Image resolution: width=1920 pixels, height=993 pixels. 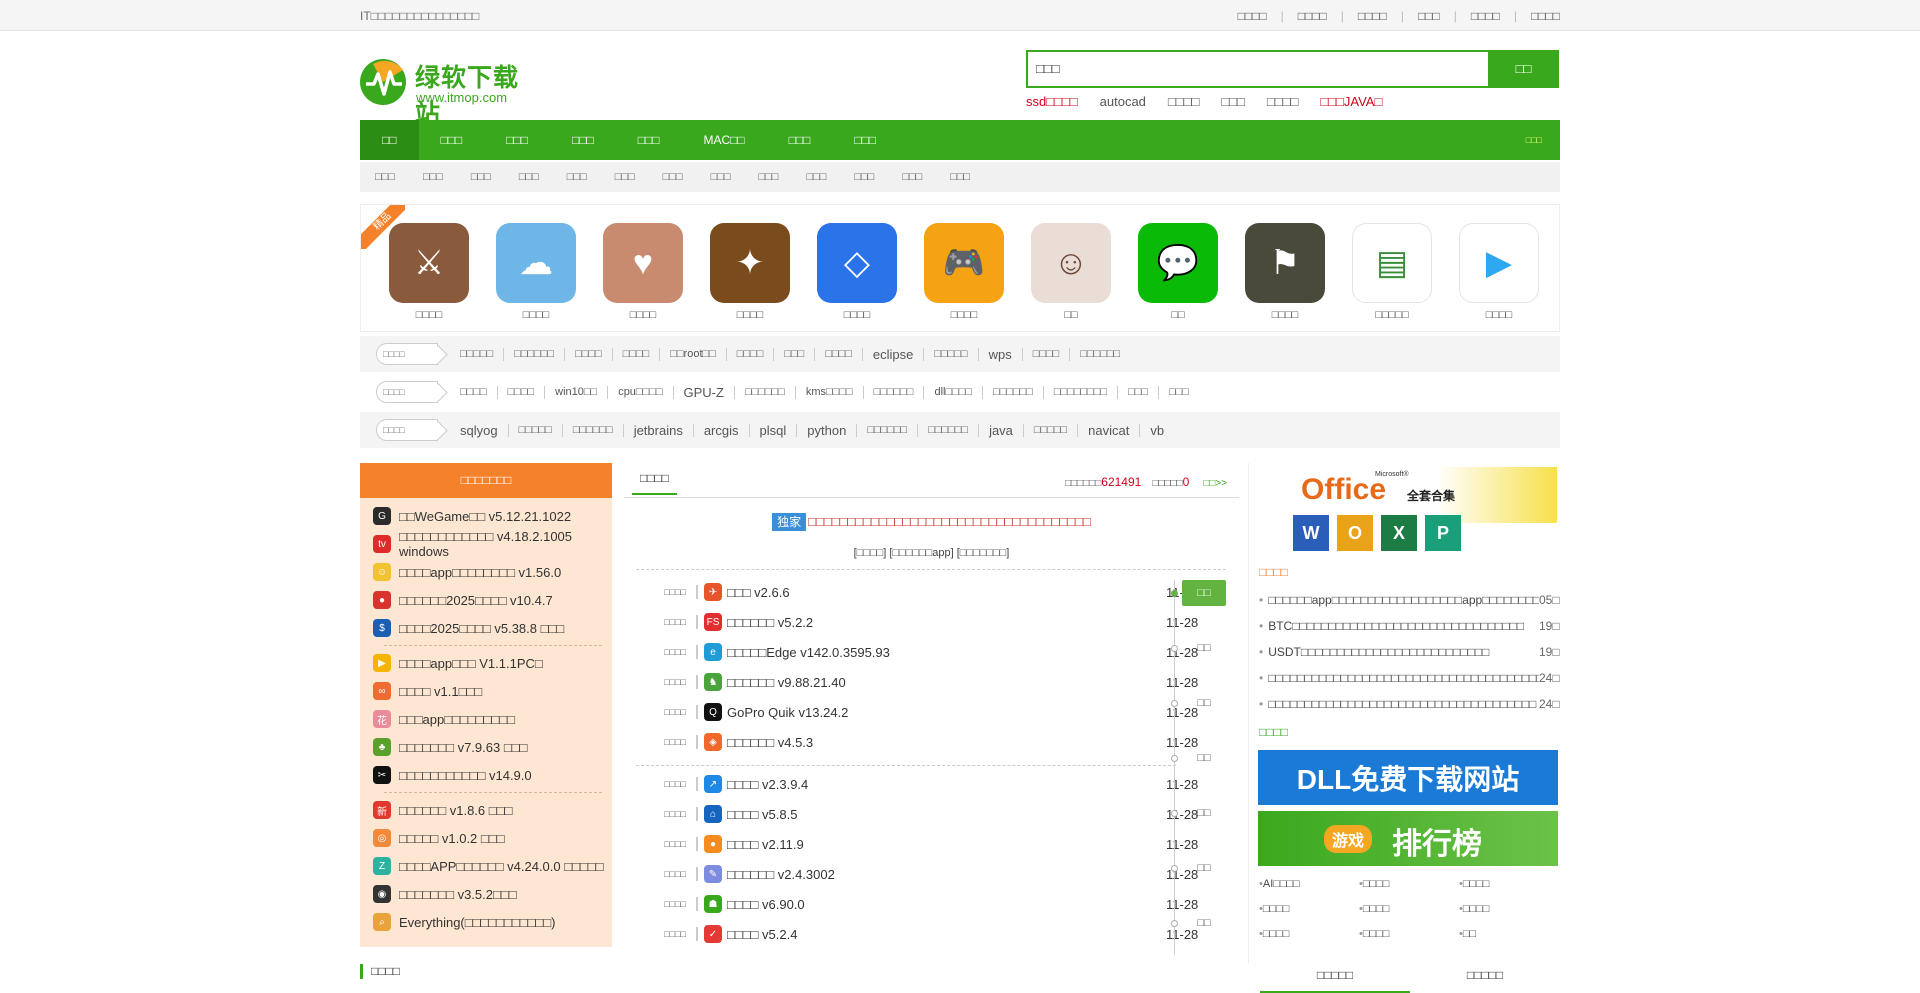 What do you see at coordinates (1523, 69) in the screenshot?
I see `search-button: □□` at bounding box center [1523, 69].